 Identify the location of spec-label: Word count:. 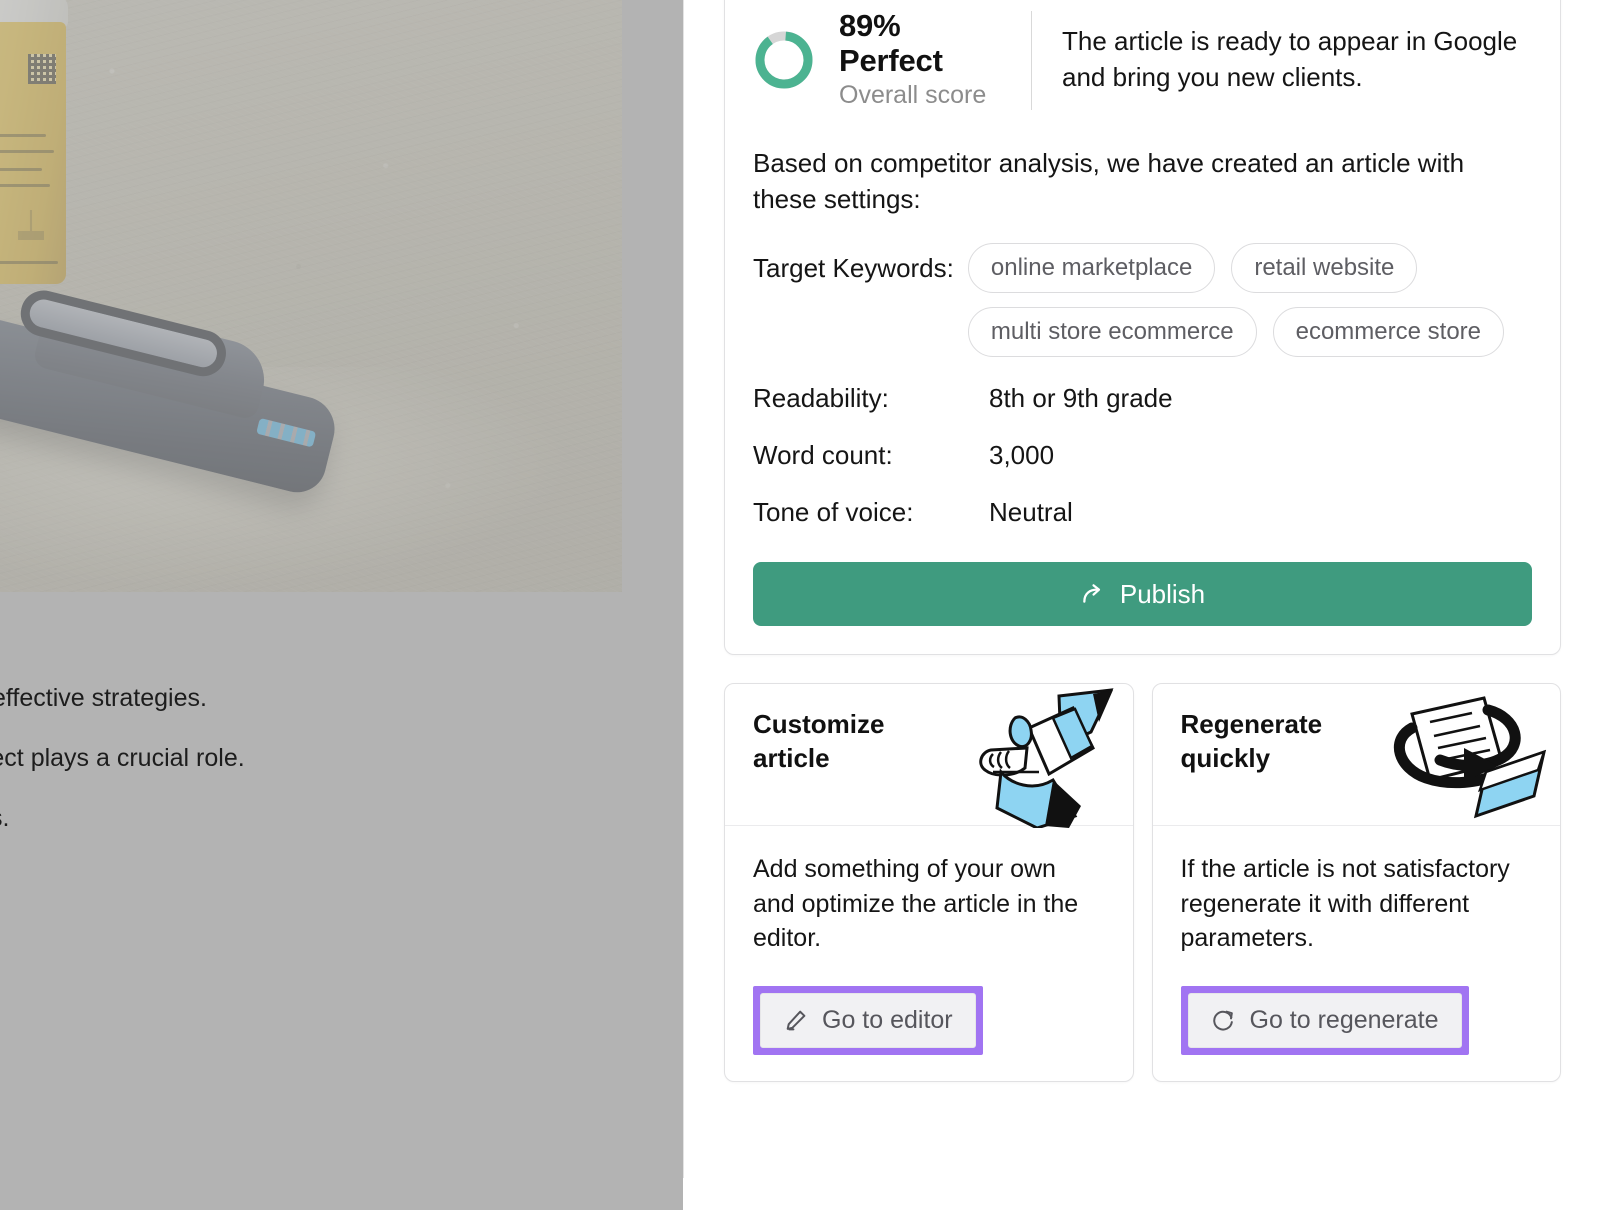
(823, 455).